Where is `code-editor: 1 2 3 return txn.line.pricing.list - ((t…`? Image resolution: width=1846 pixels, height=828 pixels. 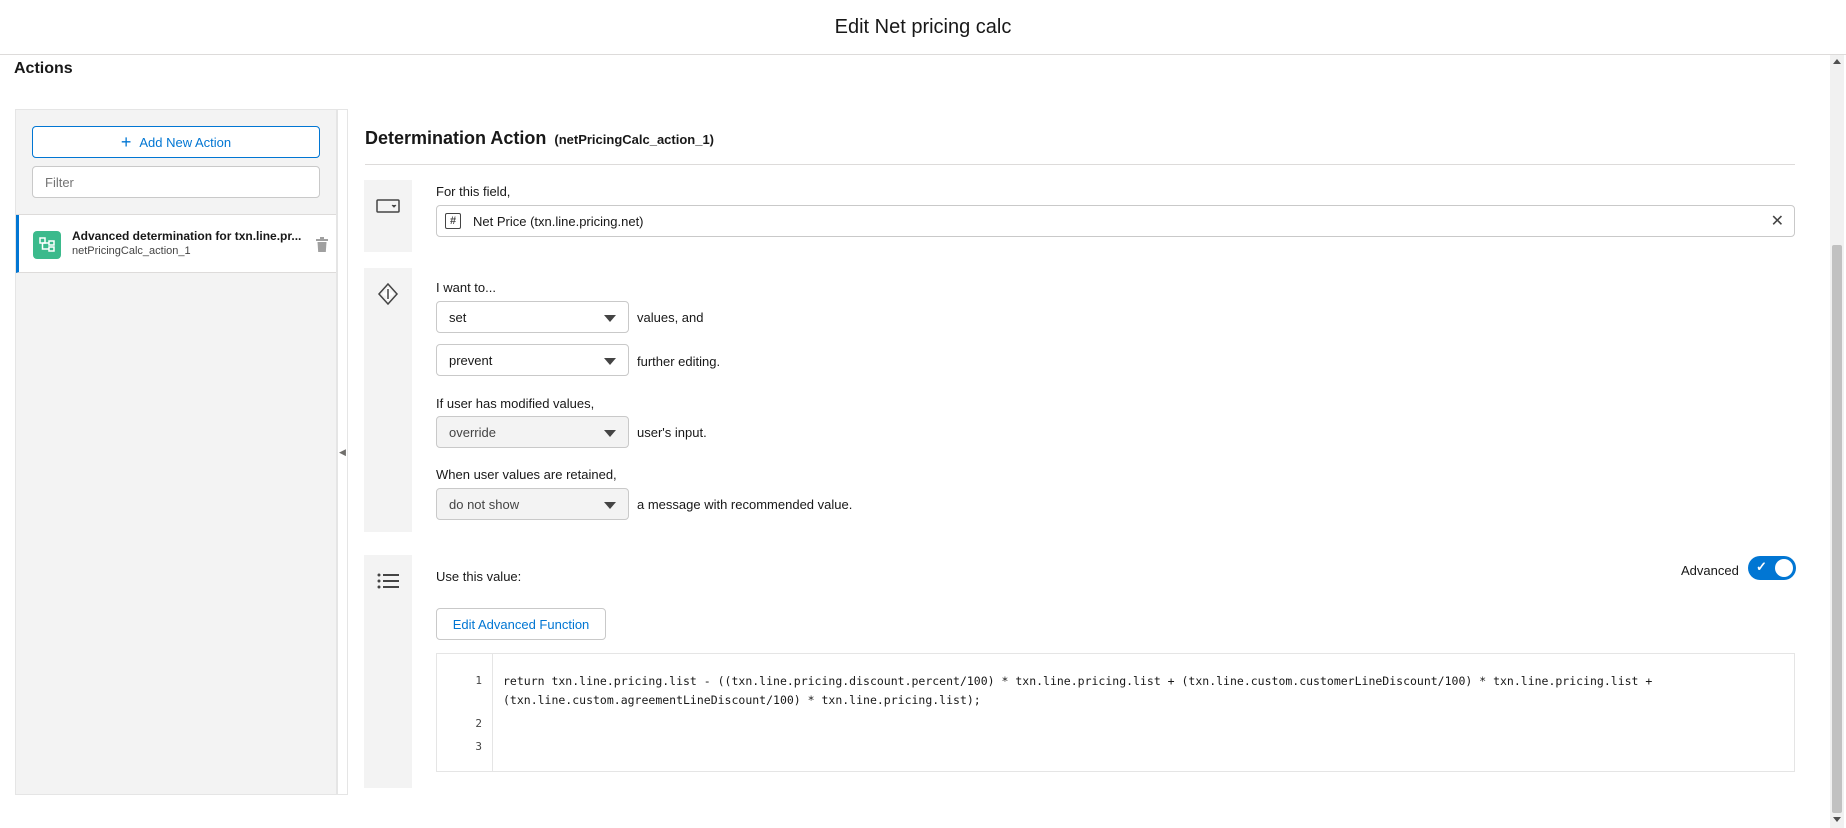 code-editor: 1 2 3 return txn.line.pricing.list - ((t… is located at coordinates (1115, 712).